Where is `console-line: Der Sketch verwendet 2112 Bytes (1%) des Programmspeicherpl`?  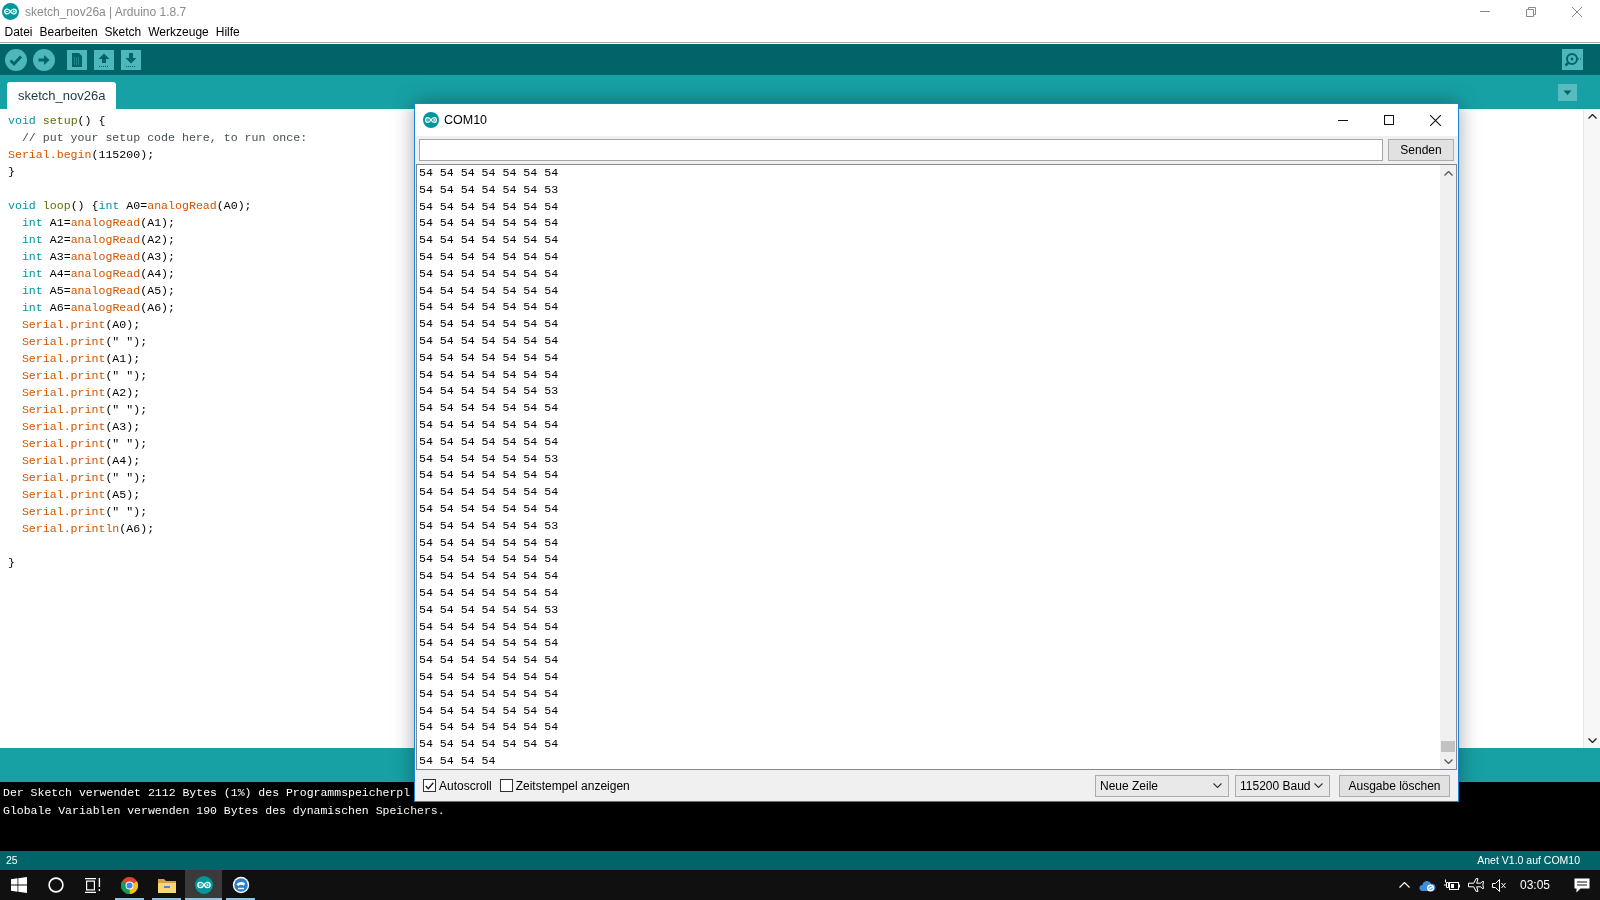
console-line: Der Sketch verwendet 2112 Bytes (1%) des Programmspeicherpl is located at coordinates (207, 793).